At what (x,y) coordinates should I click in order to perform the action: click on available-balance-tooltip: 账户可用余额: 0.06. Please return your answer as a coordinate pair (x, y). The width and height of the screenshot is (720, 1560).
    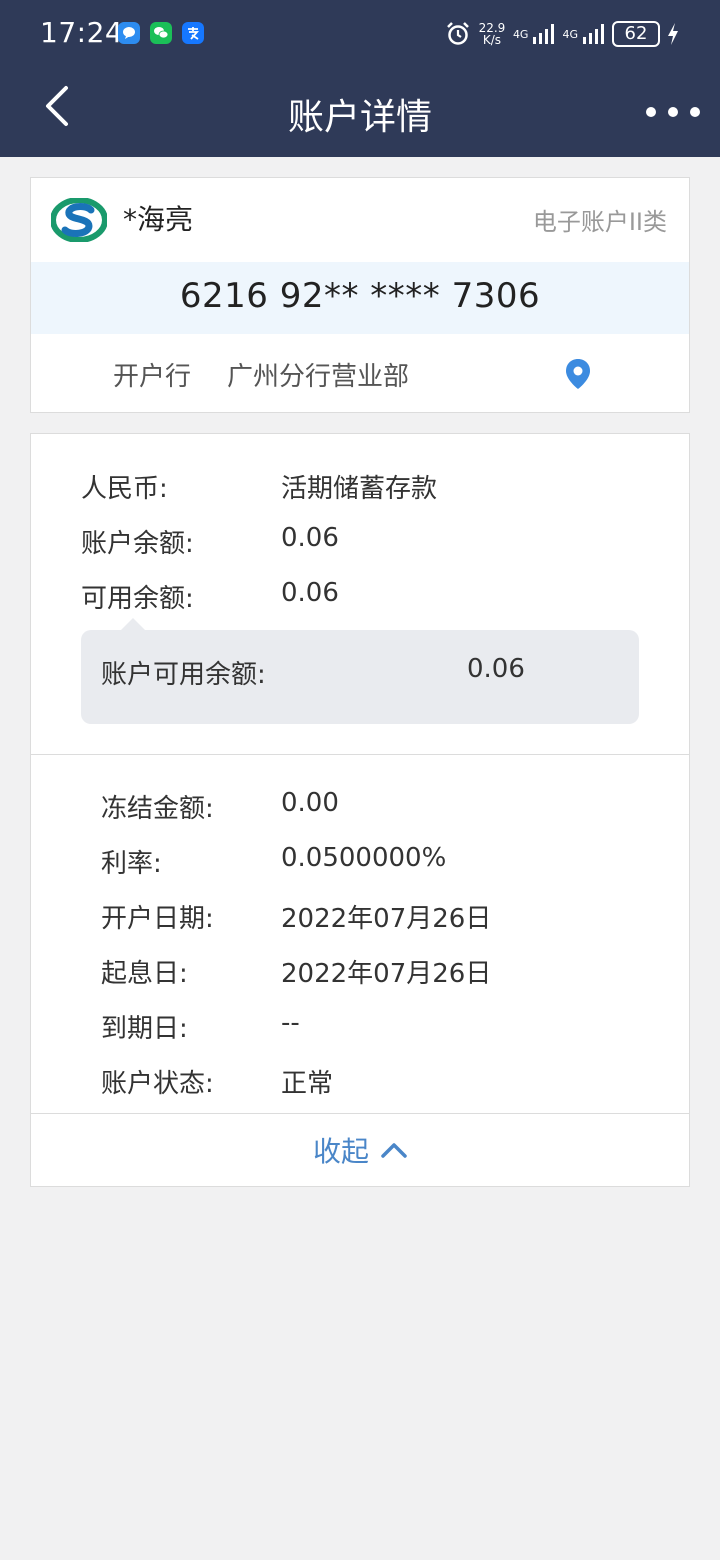
    Looking at the image, I should click on (360, 671).